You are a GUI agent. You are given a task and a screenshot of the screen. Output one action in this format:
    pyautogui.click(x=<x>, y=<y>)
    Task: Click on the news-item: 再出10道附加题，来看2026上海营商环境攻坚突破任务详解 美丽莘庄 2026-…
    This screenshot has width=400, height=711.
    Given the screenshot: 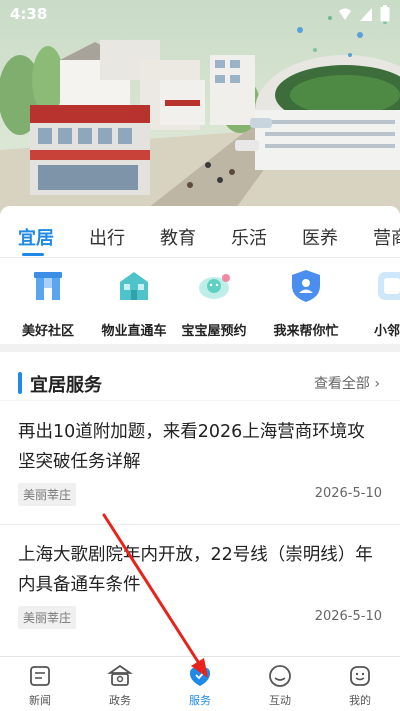 What is the action you would take?
    pyautogui.click(x=200, y=461)
    